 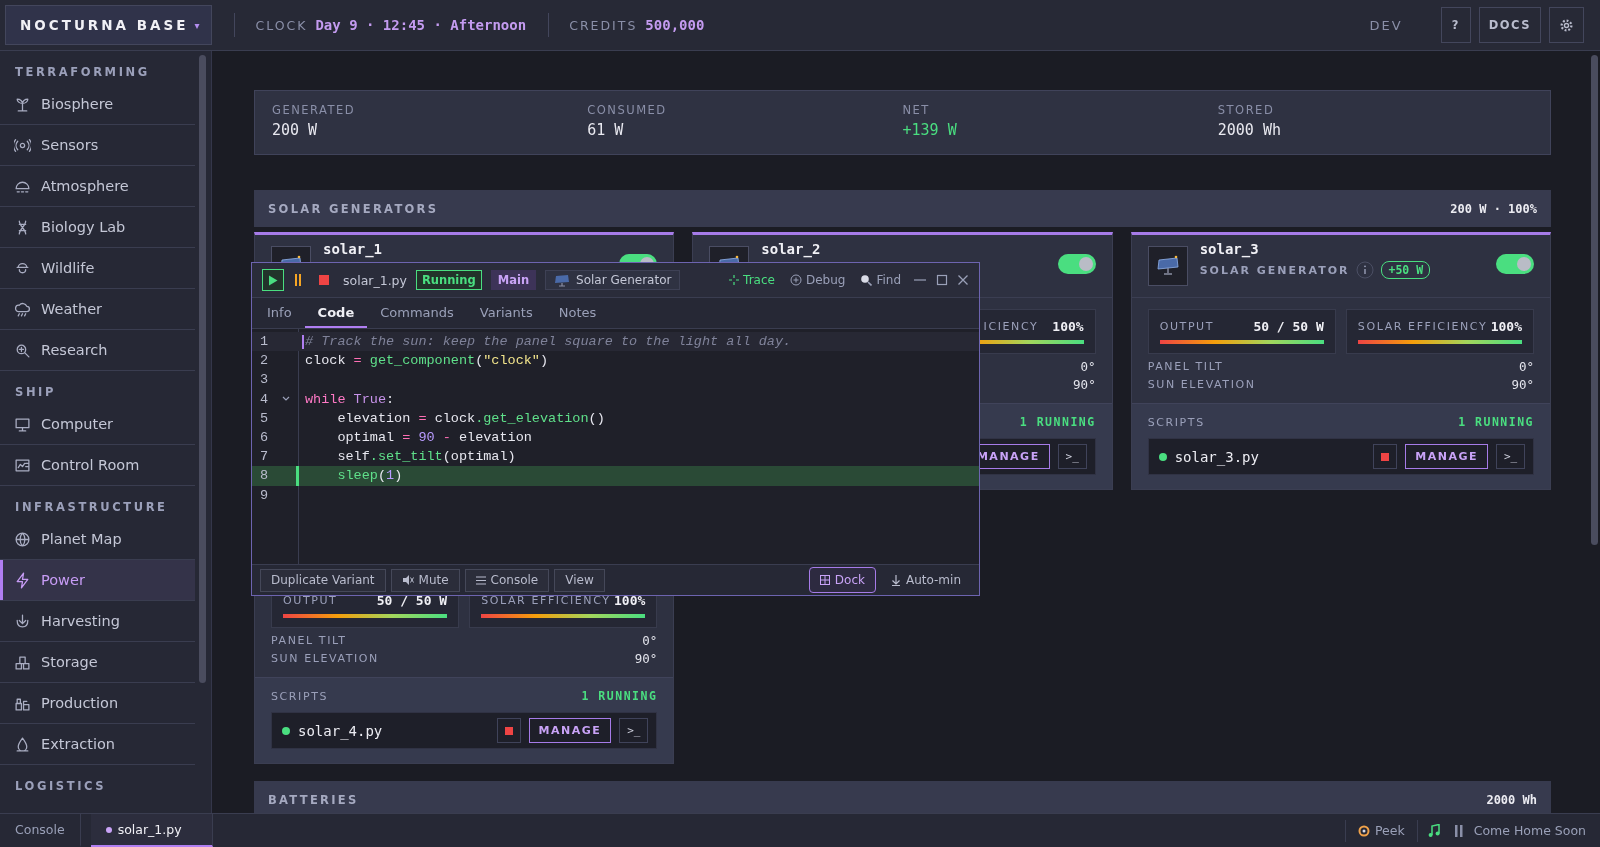 What do you see at coordinates (752, 280) in the screenshot?
I see `trace-button: Trace` at bounding box center [752, 280].